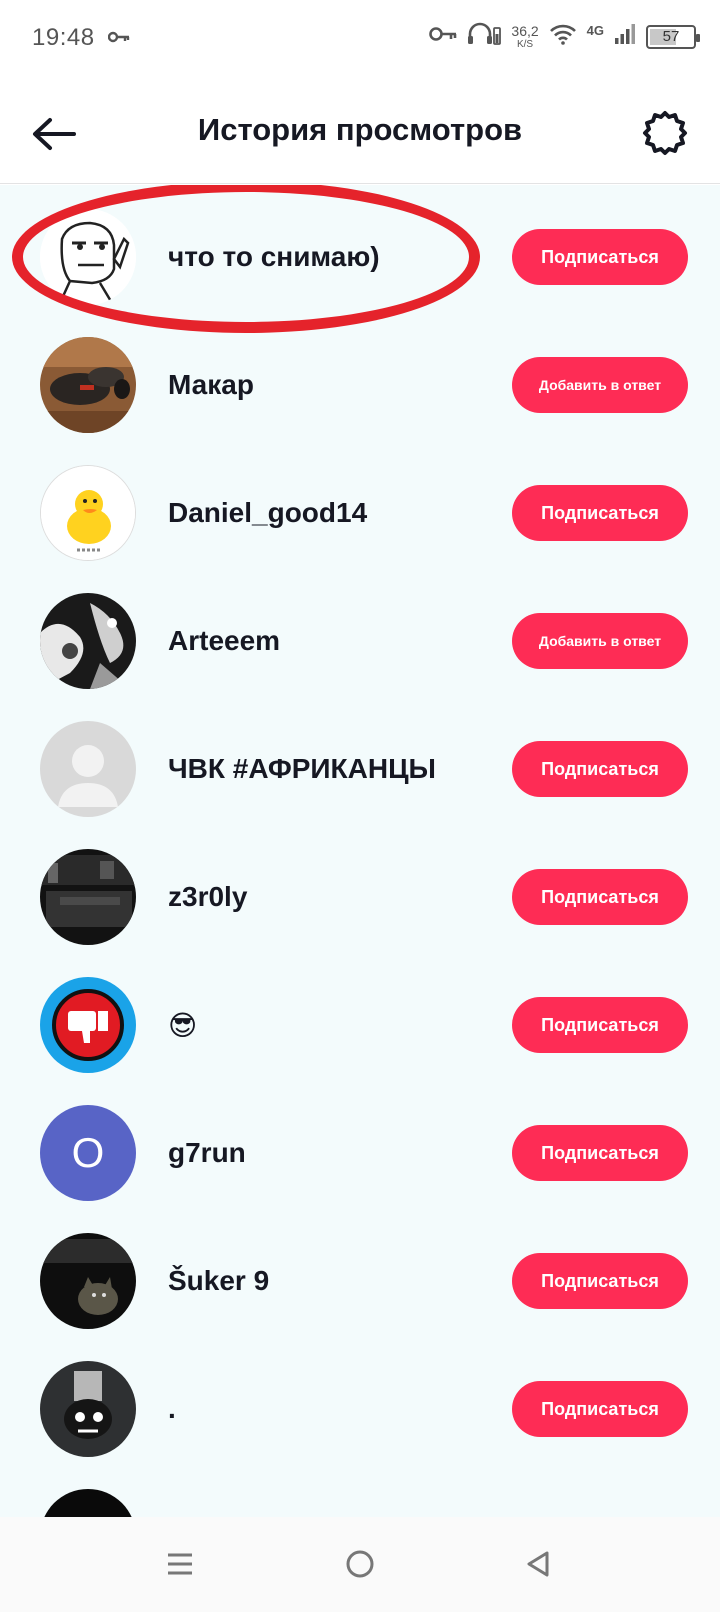 This screenshot has width=720, height=1612. Describe the element at coordinates (224, 641) in the screenshot. I see `username: Arteeem` at that location.